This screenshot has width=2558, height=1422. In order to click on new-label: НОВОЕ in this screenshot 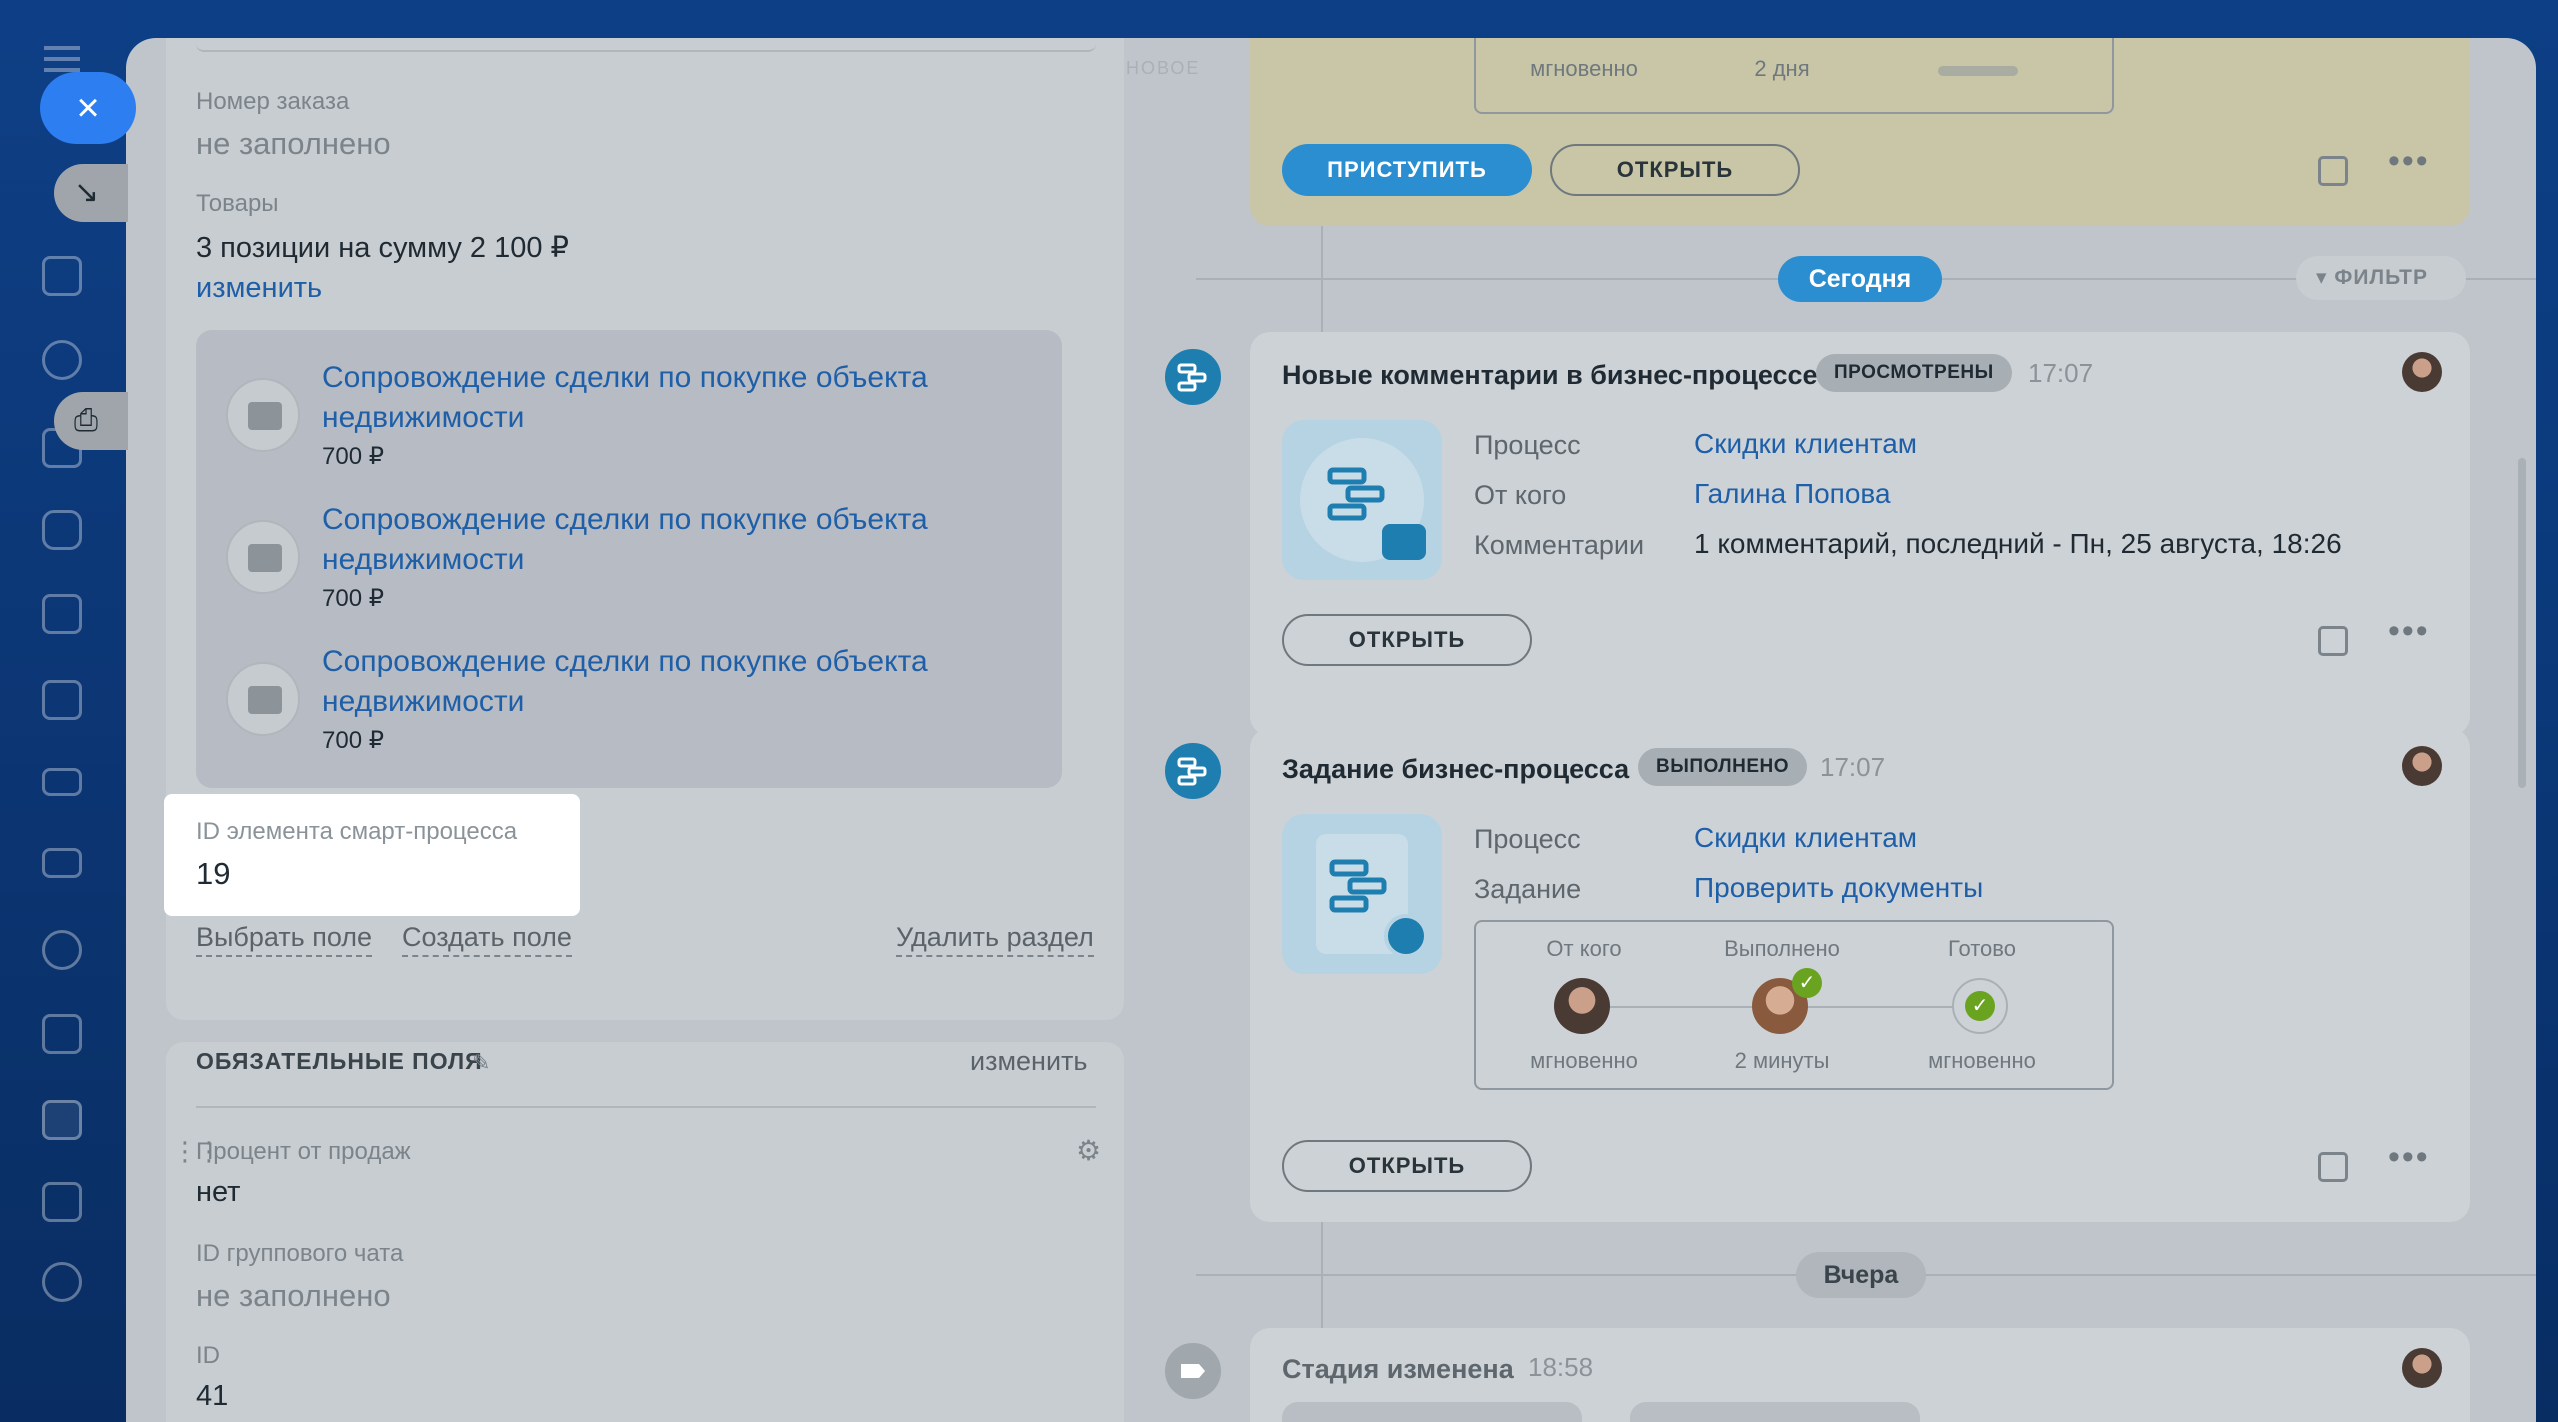, I will do `click(1163, 68)`.